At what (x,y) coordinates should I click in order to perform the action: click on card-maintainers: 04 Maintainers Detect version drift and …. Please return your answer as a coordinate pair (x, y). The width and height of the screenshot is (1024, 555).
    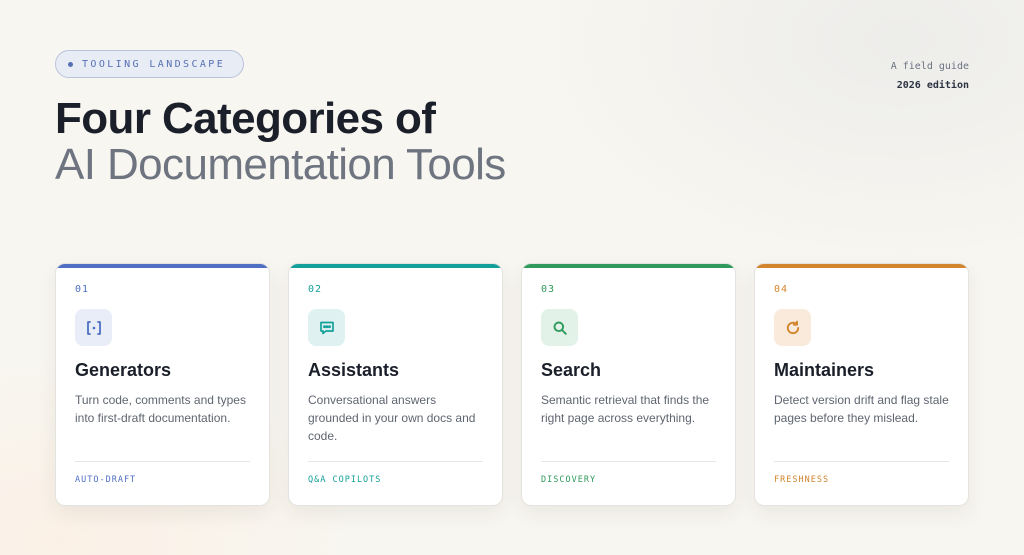
    Looking at the image, I should click on (861, 384).